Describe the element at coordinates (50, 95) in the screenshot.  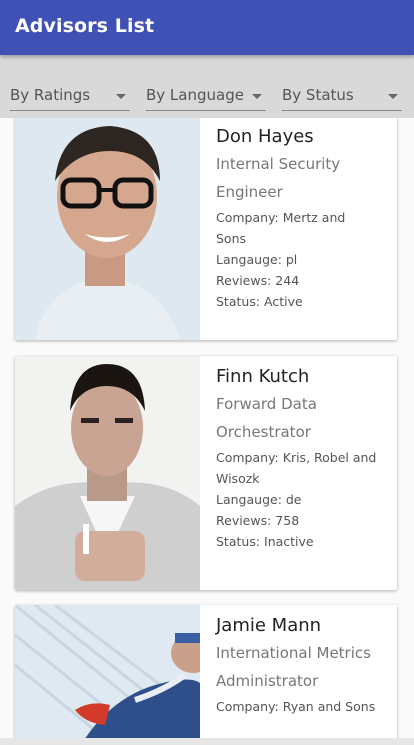
I see `ratings-filter-label: By Ratings` at that location.